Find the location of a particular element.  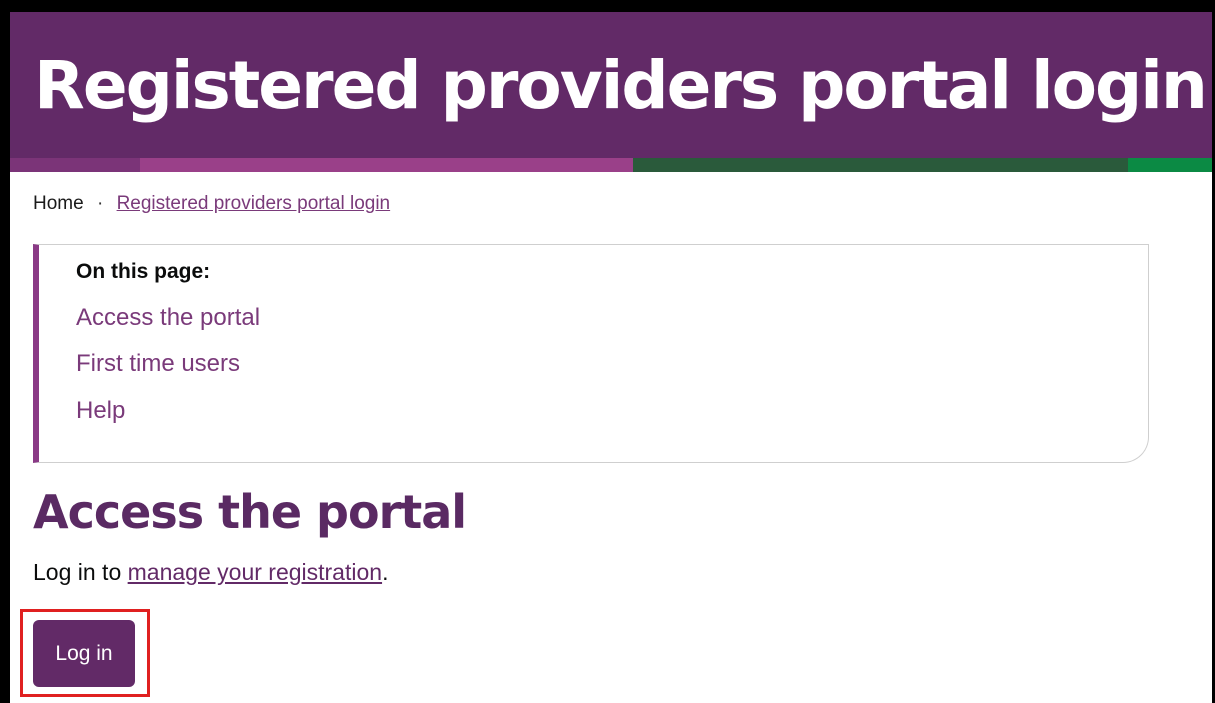

toc-link-first-time-users: First time users is located at coordinates (158, 364).